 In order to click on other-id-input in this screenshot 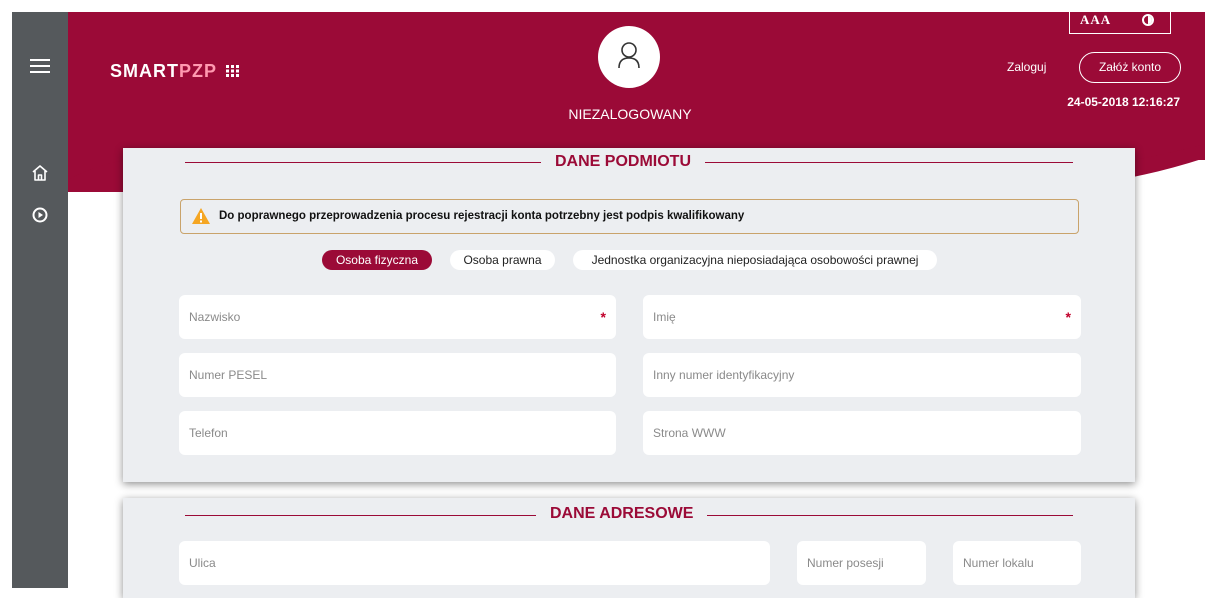, I will do `click(852, 375)`.